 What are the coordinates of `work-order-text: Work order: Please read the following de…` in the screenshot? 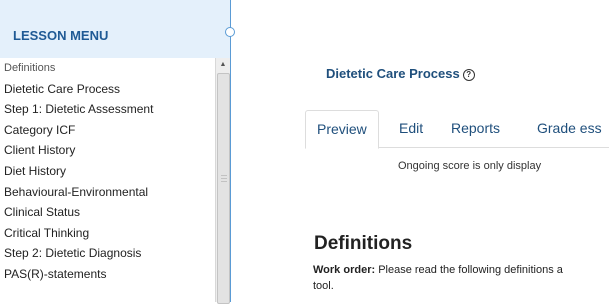 It's located at (461, 278).